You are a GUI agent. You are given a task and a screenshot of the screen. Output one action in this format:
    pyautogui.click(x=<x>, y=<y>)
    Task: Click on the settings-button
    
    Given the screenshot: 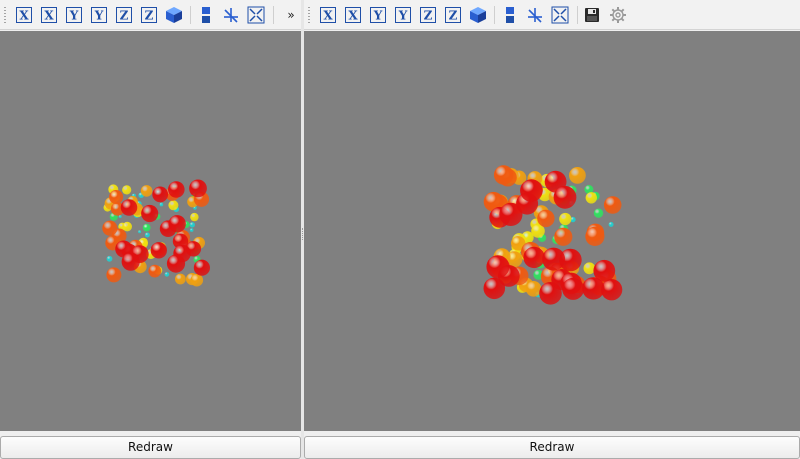 What is the action you would take?
    pyautogui.click(x=618, y=15)
    